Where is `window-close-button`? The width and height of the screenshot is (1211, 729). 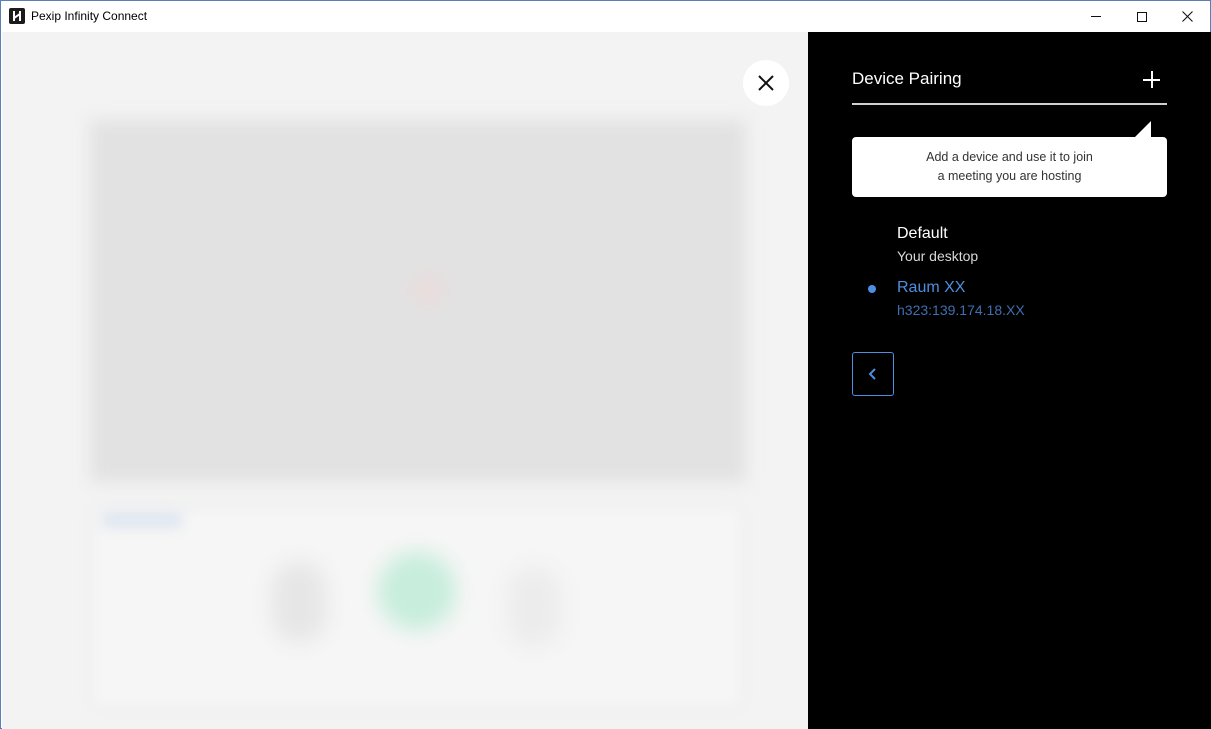 window-close-button is located at coordinates (1187, 16).